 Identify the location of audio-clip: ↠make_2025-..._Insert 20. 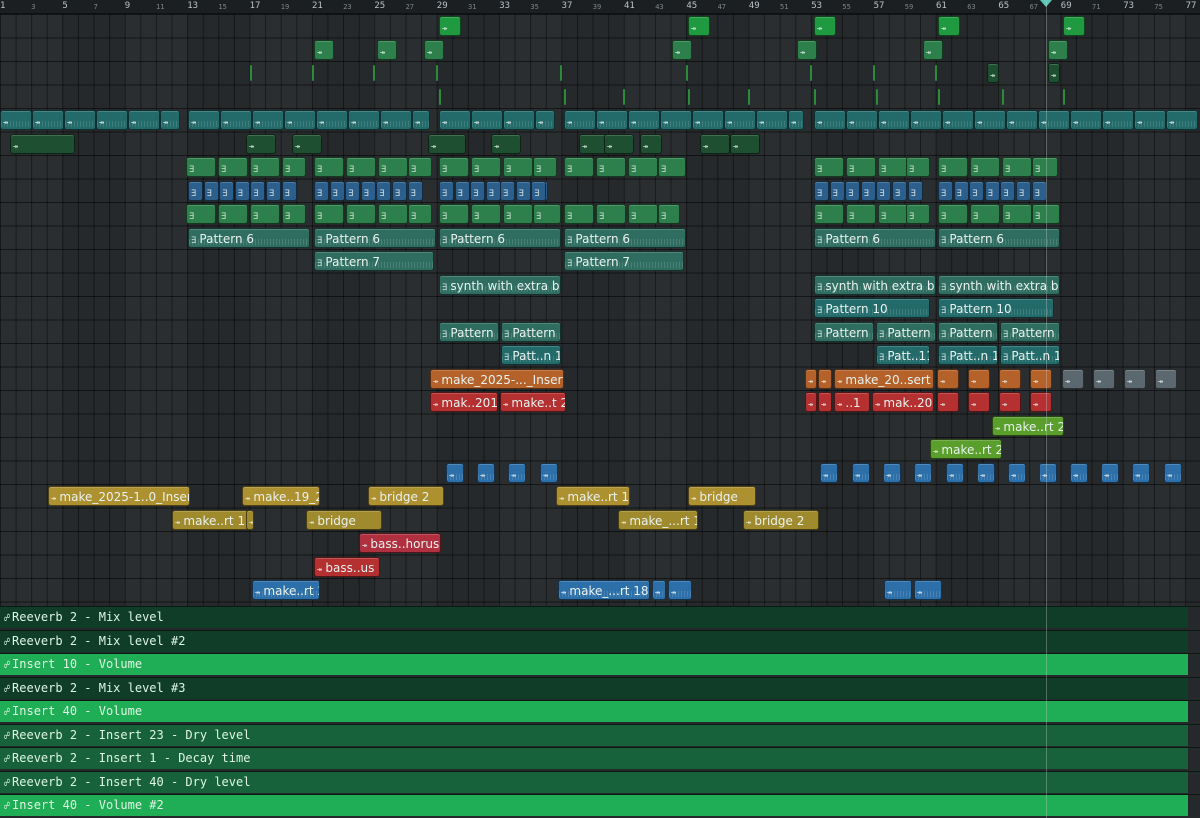
(497, 378).